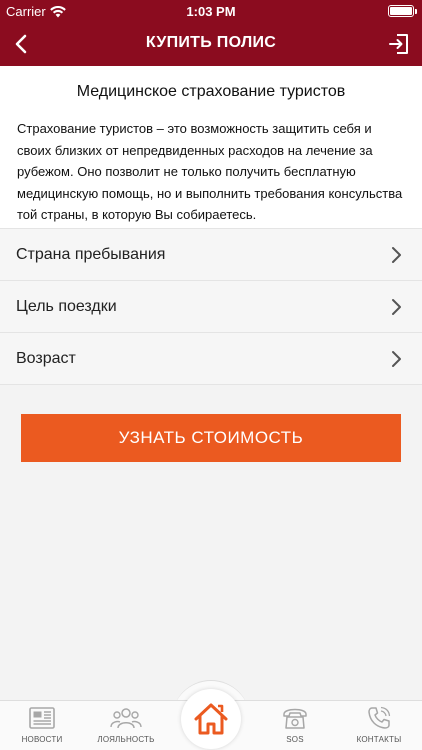 The height and width of the screenshot is (750, 422). I want to click on tab-sos: SOS, so click(295, 725).